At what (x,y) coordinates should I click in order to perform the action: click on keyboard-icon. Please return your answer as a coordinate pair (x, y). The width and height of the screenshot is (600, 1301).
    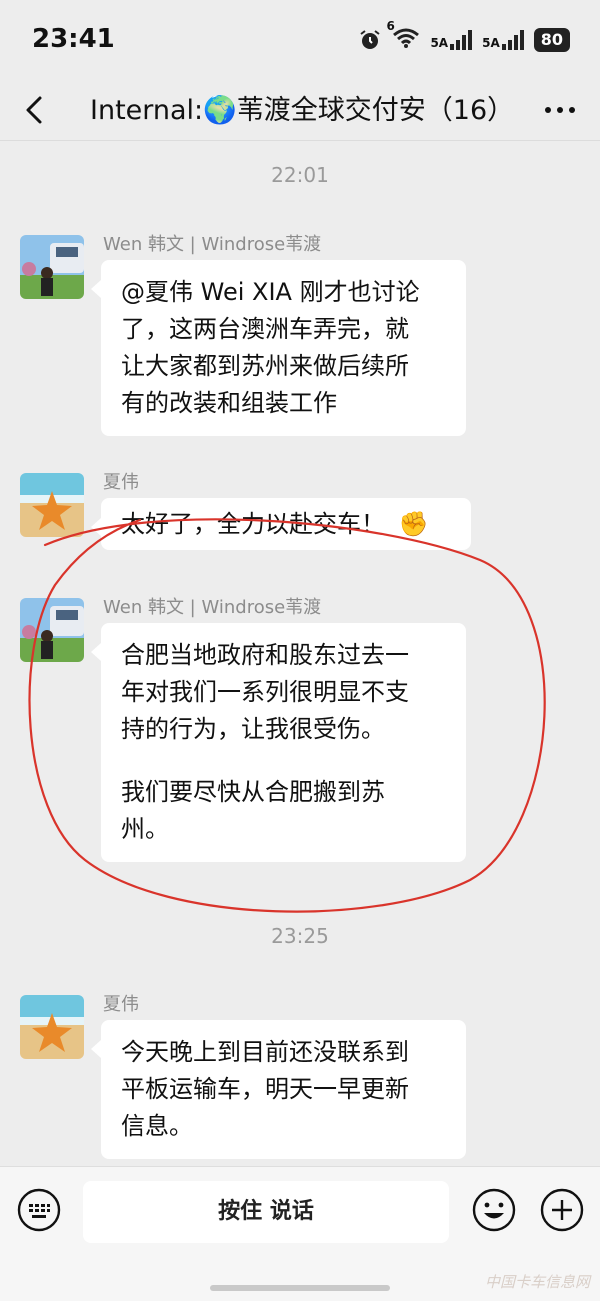
    Looking at the image, I should click on (39, 1210).